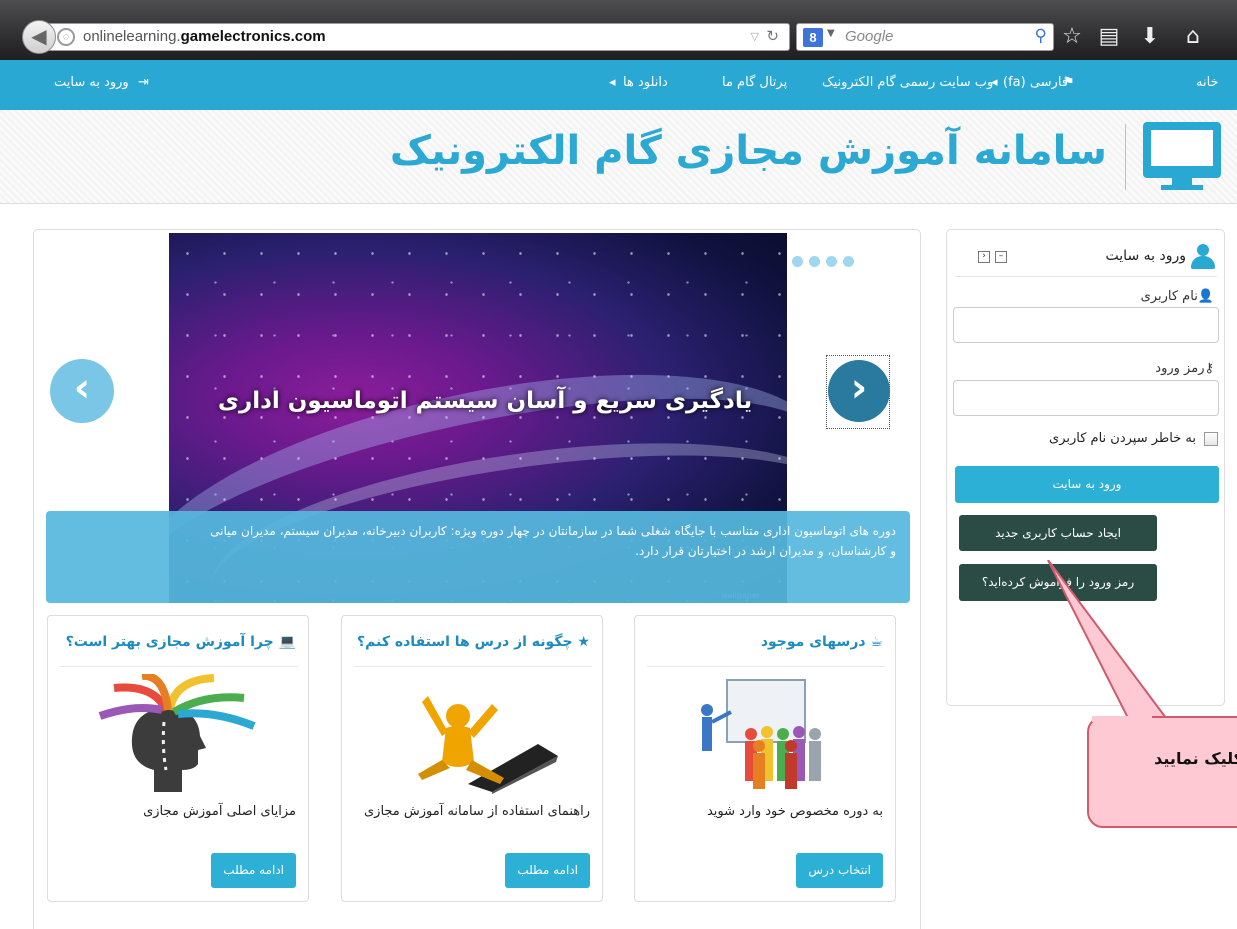 This screenshot has width=1237, height=929. What do you see at coordinates (1150, 37) in the screenshot?
I see `download-icon: ⬇` at bounding box center [1150, 37].